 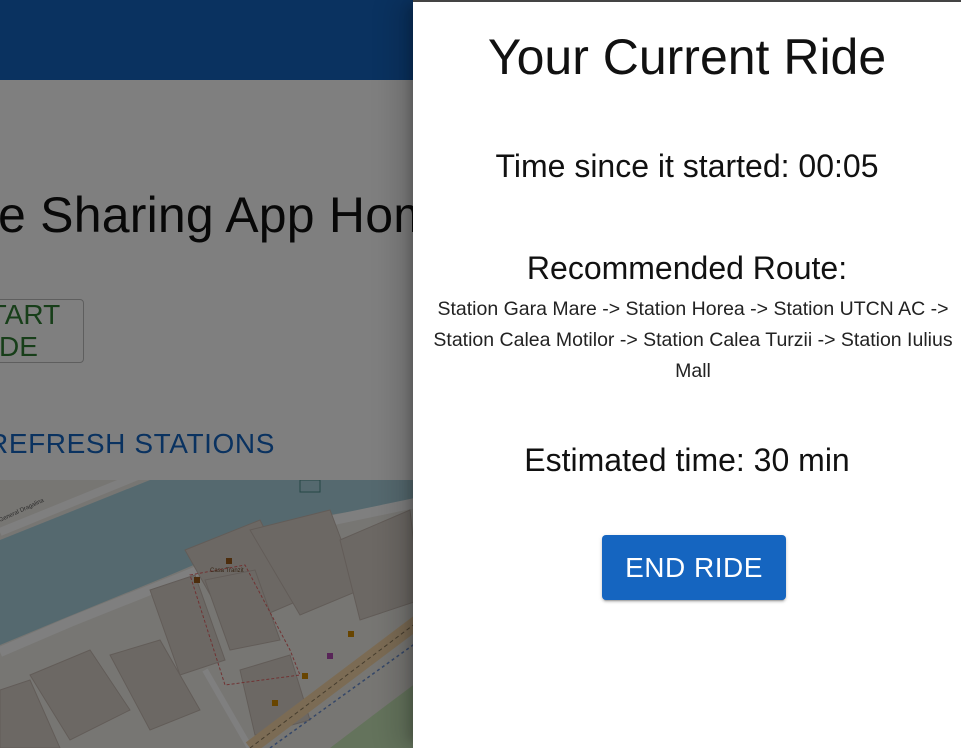 What do you see at coordinates (687, 268) in the screenshot?
I see `route-heading: Recommended Route:` at bounding box center [687, 268].